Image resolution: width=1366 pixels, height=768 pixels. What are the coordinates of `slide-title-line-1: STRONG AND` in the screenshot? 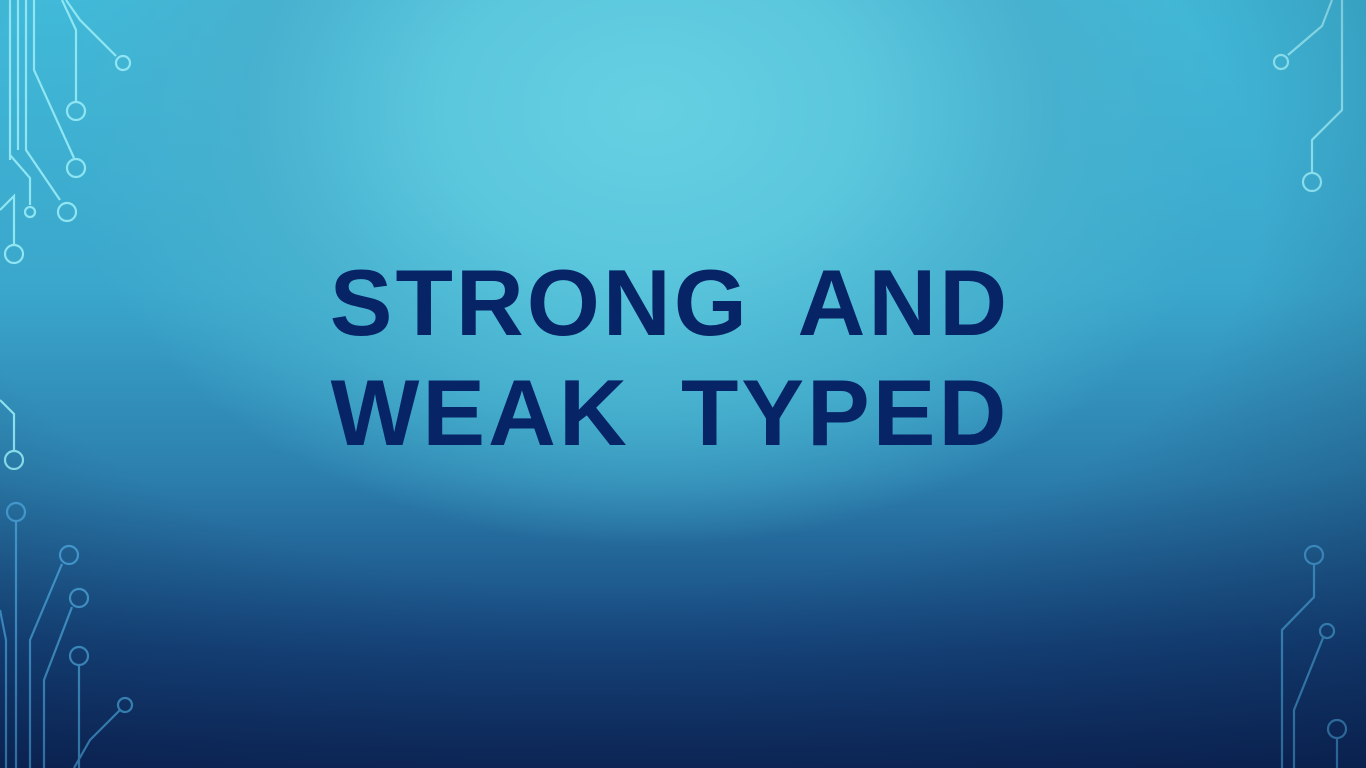 It's located at (670, 302).